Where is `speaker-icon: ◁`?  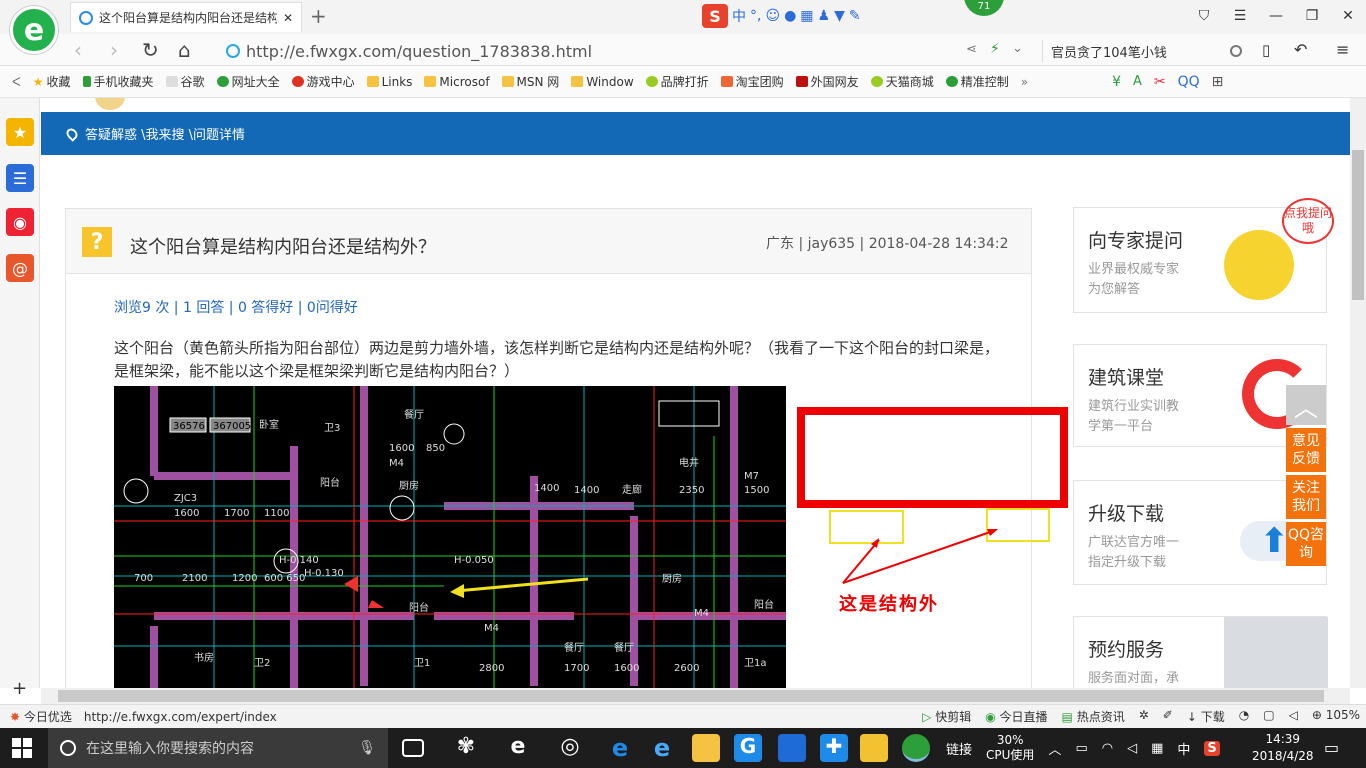 speaker-icon: ◁ is located at coordinates (1293, 716).